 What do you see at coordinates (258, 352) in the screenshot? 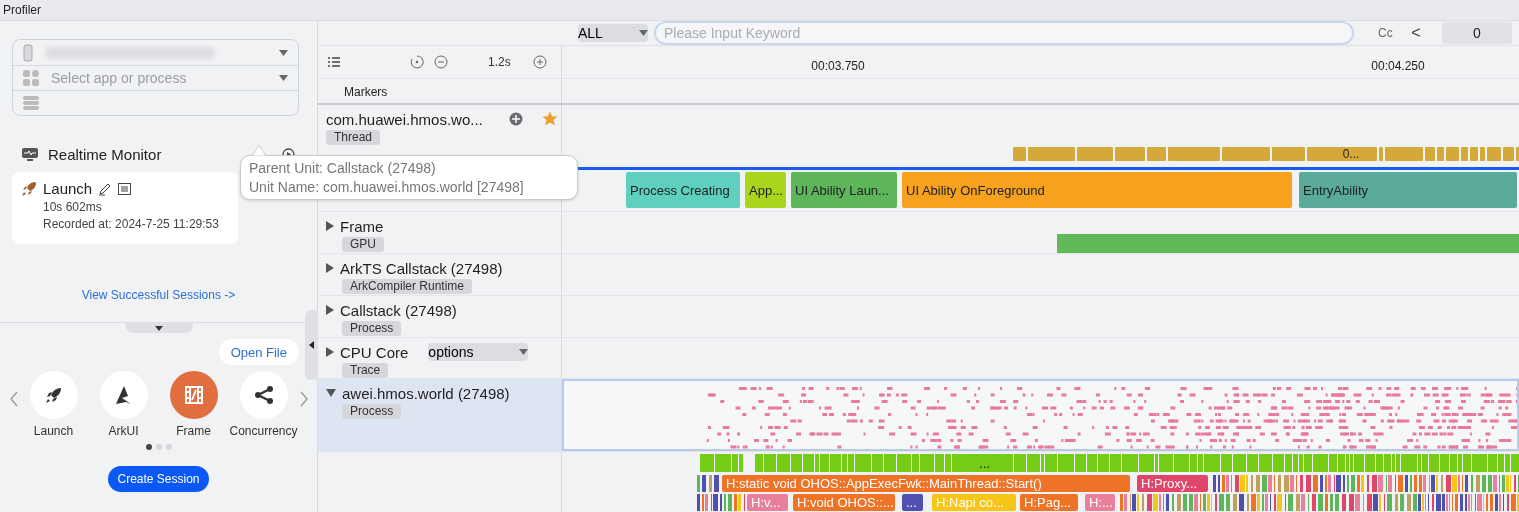
I see `open-file-button: Open File` at bounding box center [258, 352].